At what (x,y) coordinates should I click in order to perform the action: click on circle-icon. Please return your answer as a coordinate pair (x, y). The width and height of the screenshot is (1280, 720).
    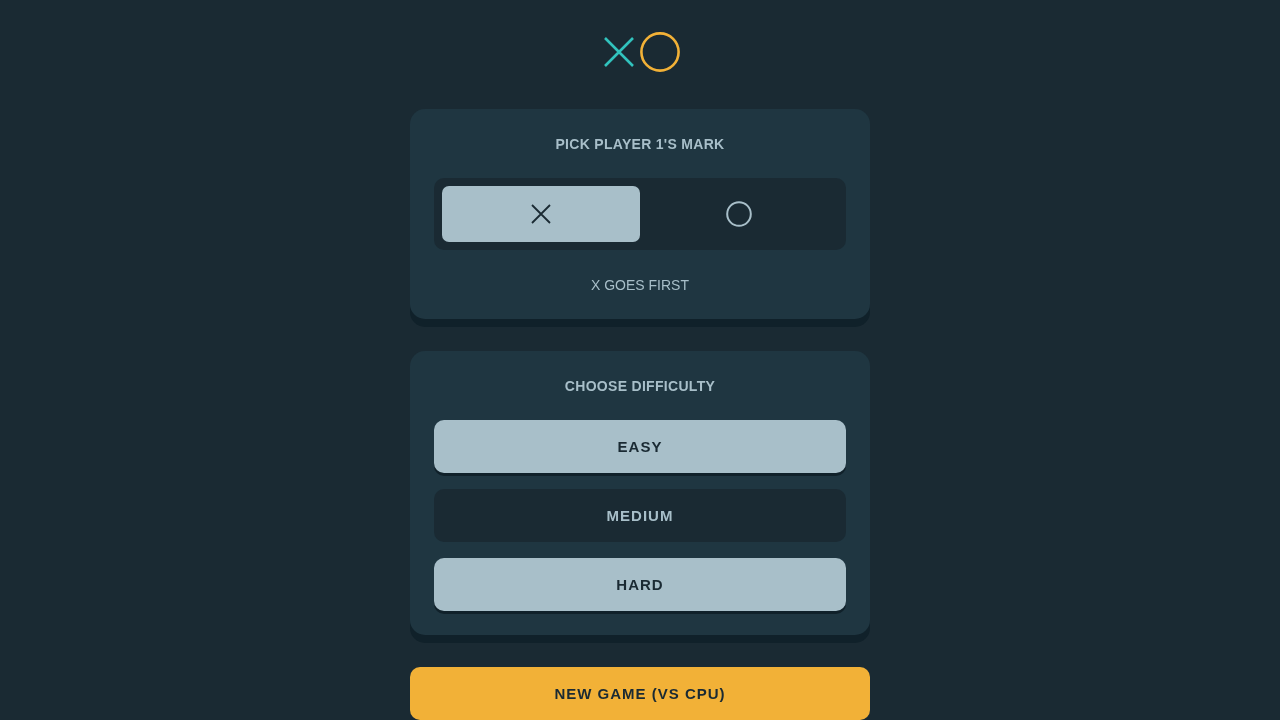
    Looking at the image, I should click on (739, 214).